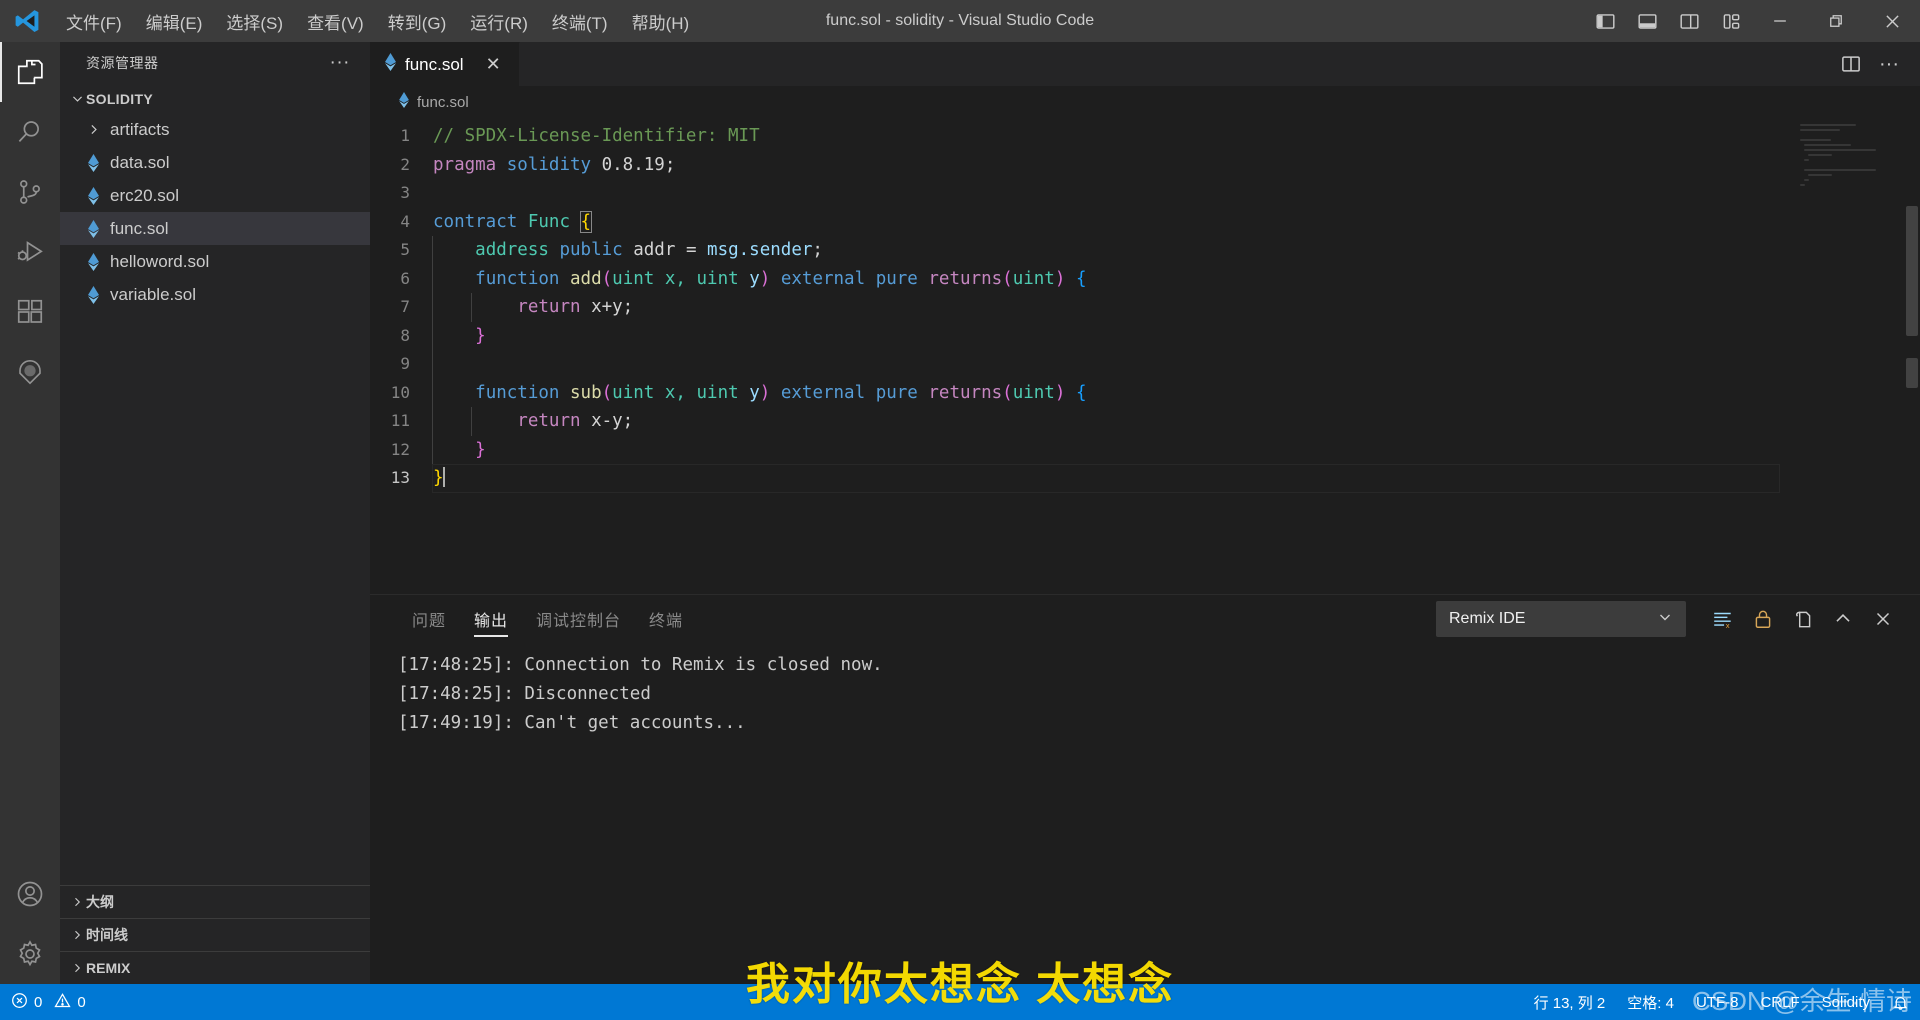  What do you see at coordinates (30, 72) in the screenshot?
I see `activity-explorer` at bounding box center [30, 72].